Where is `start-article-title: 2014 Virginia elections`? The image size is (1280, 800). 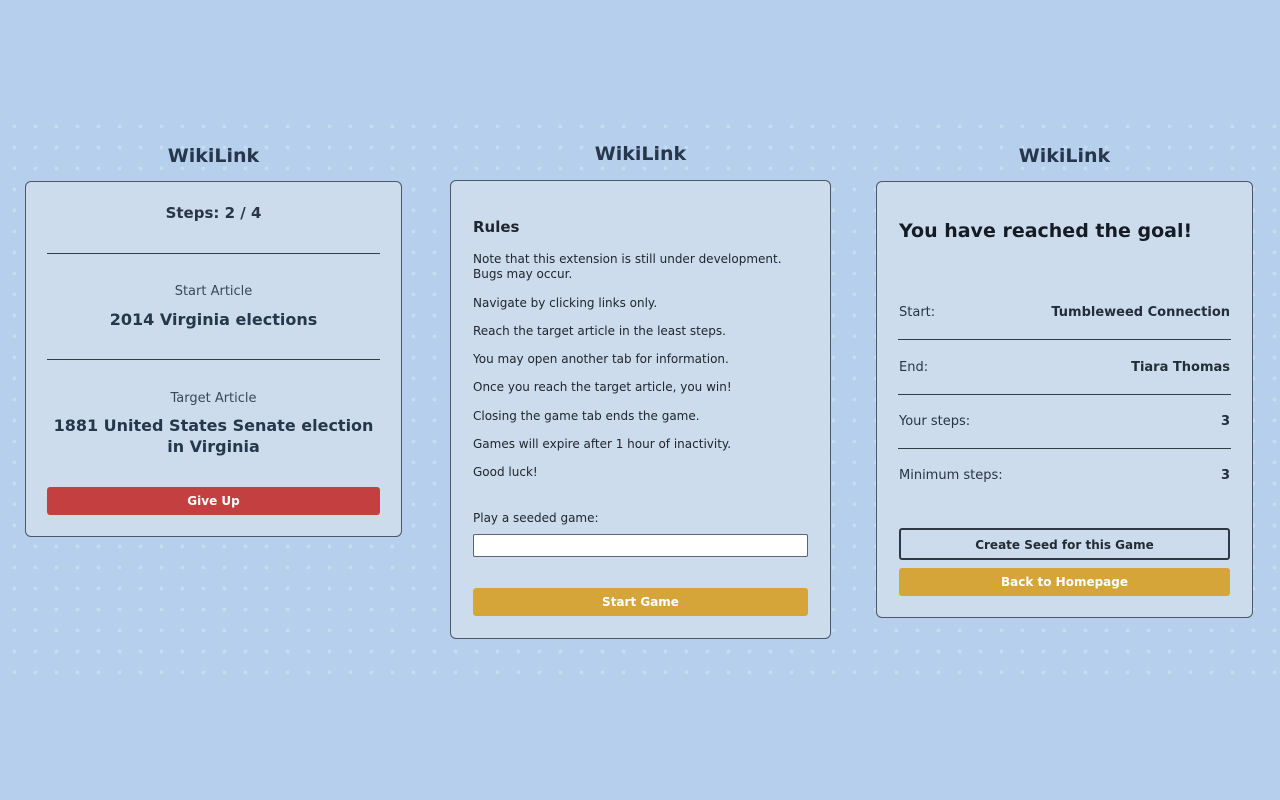
start-article-title: 2014 Virginia elections is located at coordinates (213, 319).